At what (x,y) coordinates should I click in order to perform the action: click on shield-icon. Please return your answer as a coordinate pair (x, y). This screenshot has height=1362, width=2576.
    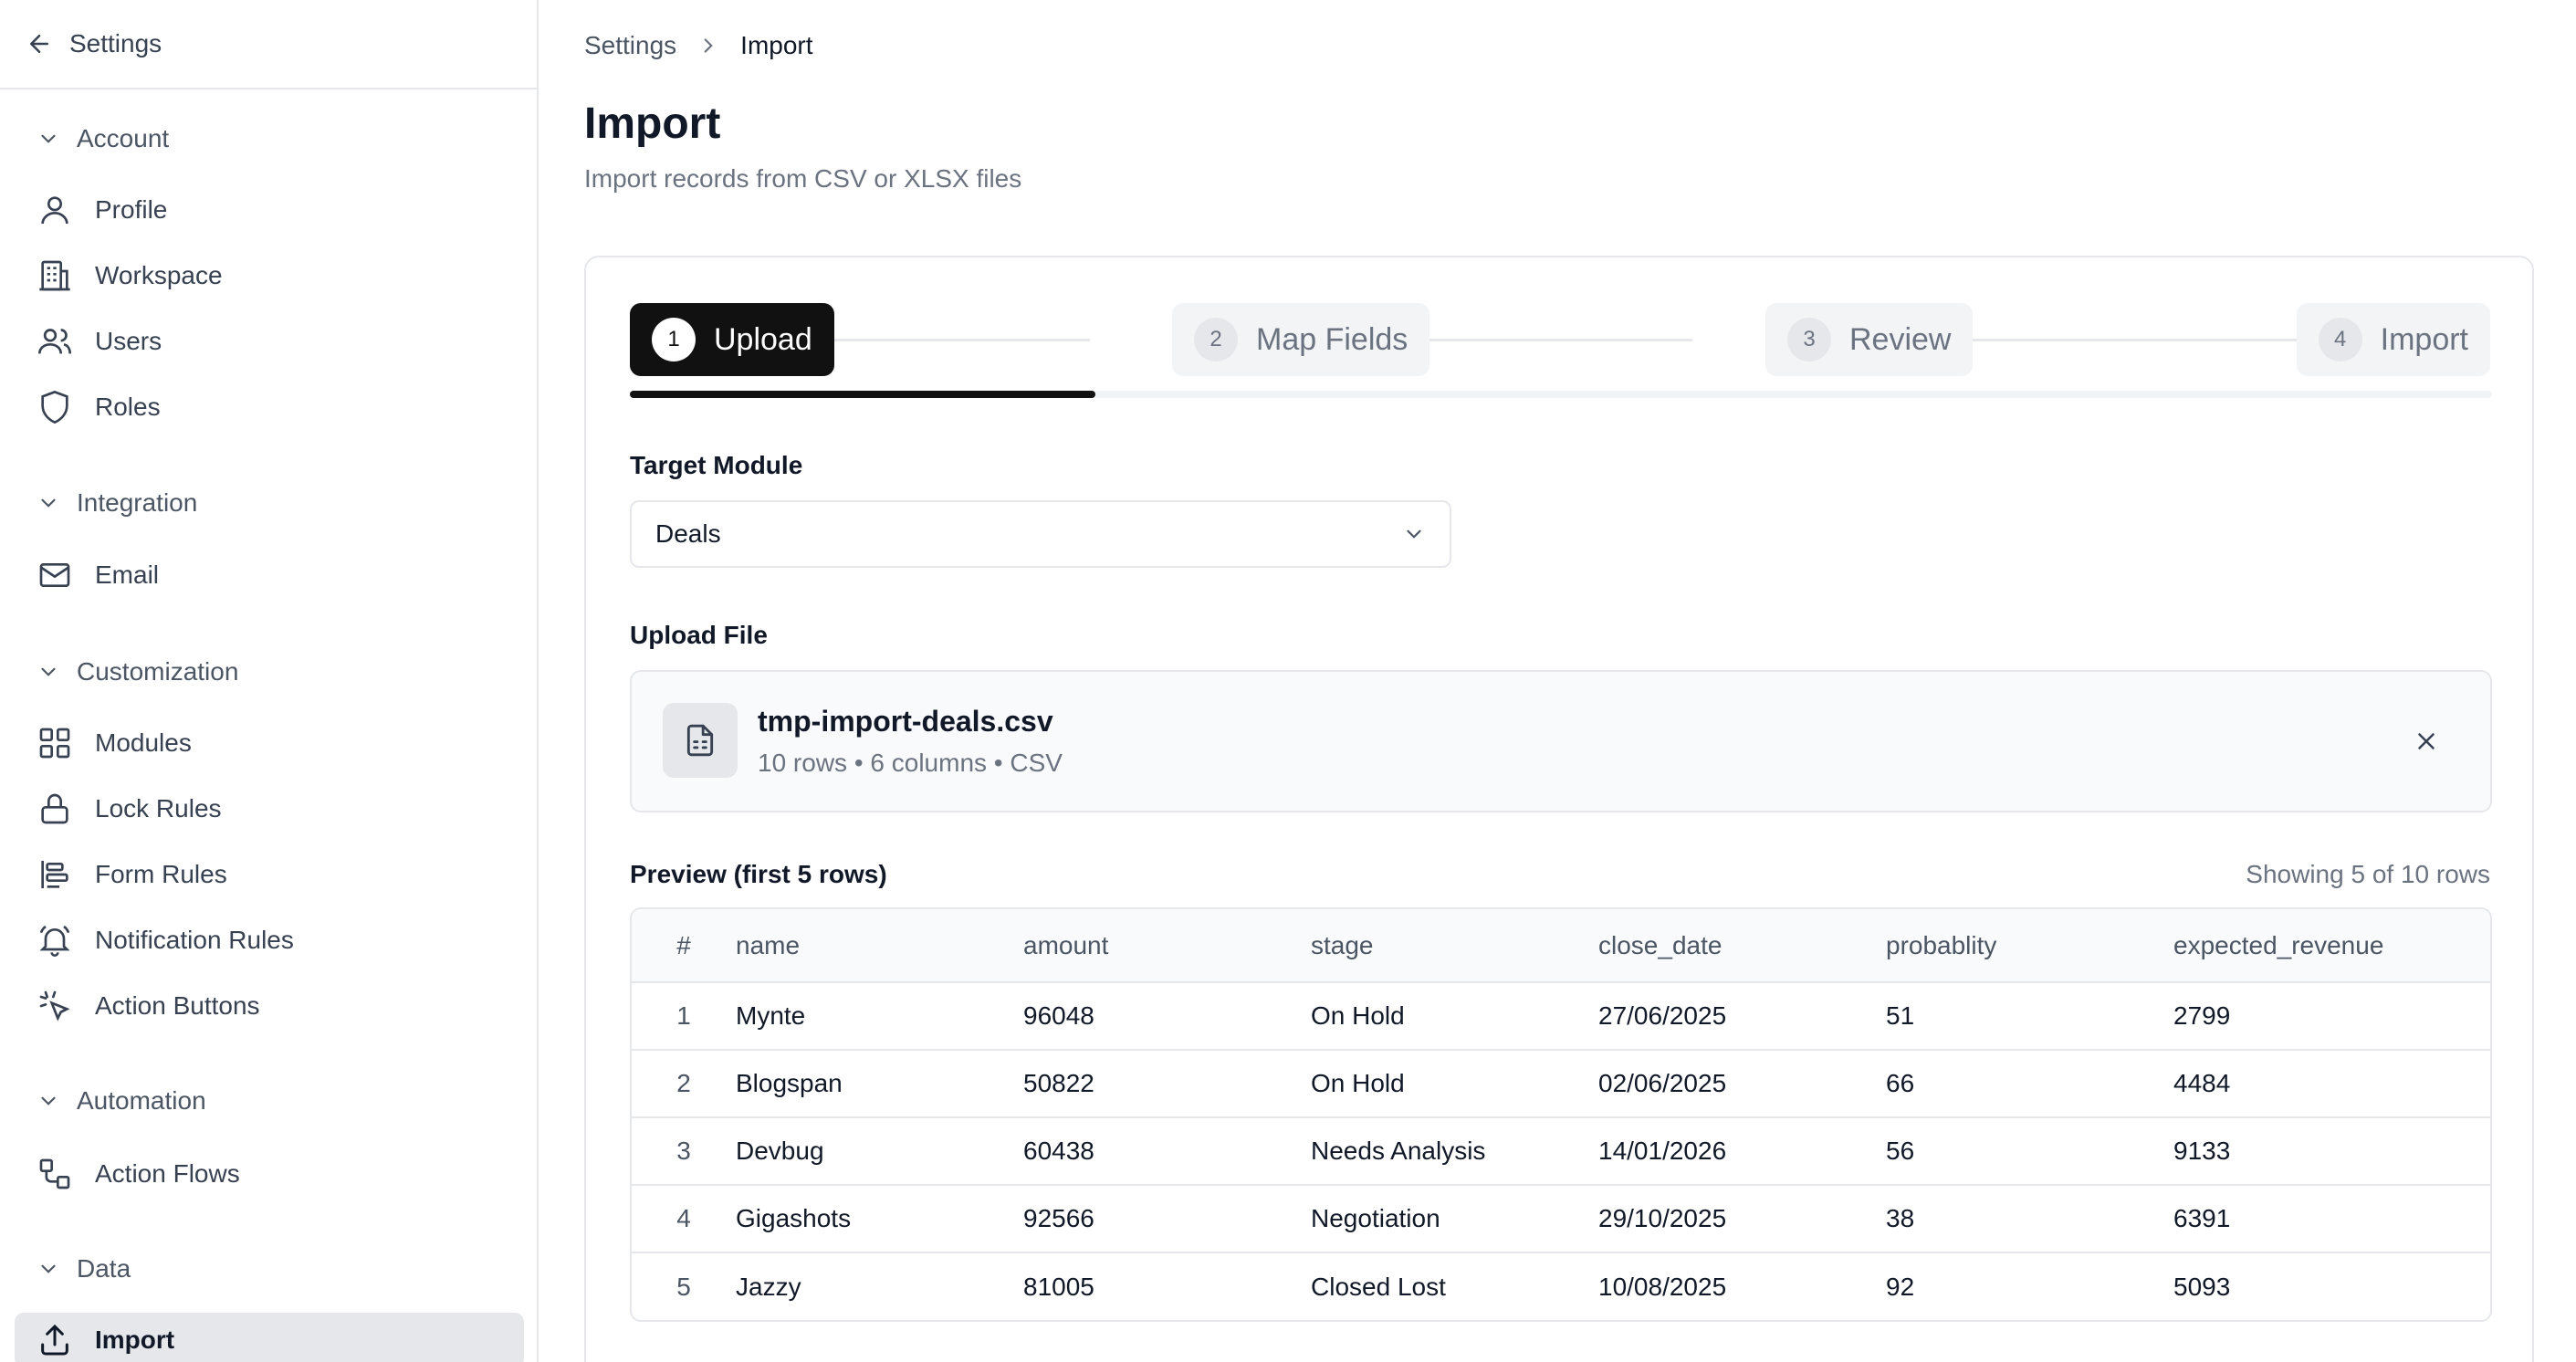
    Looking at the image, I should click on (54, 407).